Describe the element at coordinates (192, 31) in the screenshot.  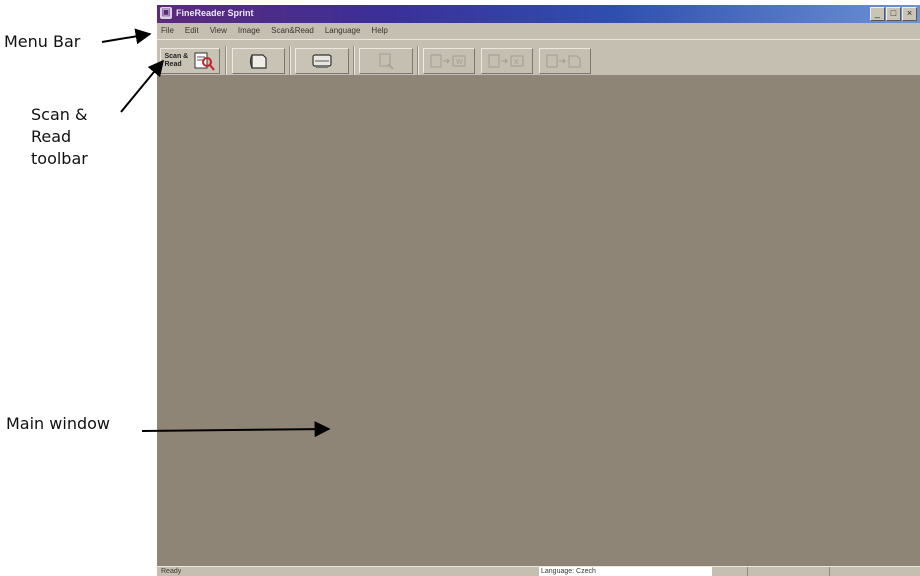
I see `menu-edit: Edit` at that location.